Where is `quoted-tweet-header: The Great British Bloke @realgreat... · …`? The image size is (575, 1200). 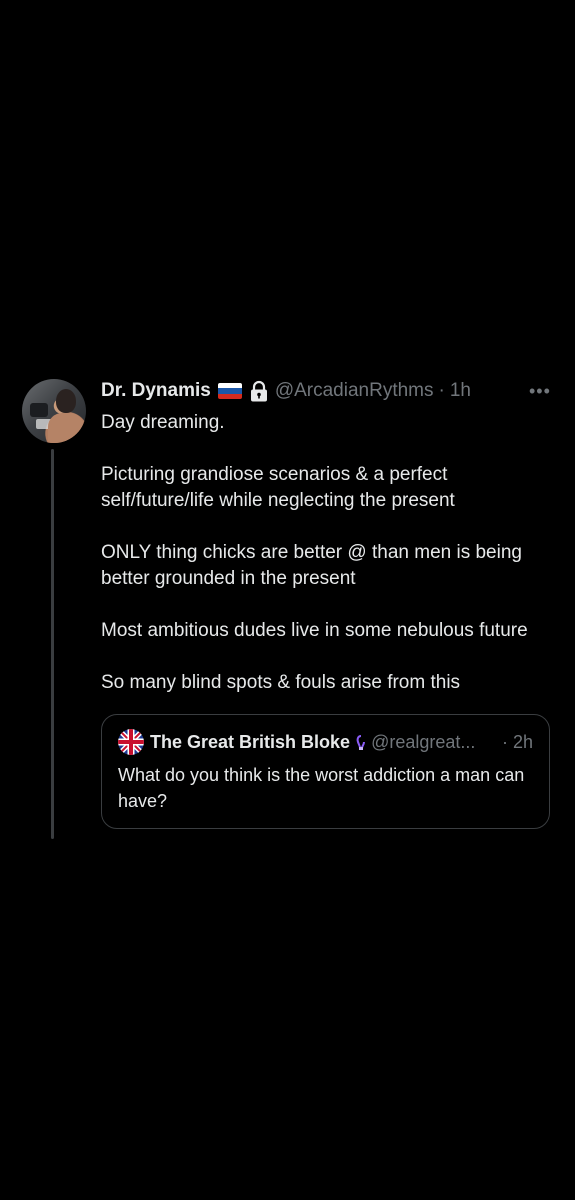 quoted-tweet-header: The Great British Bloke @realgreat... · … is located at coordinates (325, 742).